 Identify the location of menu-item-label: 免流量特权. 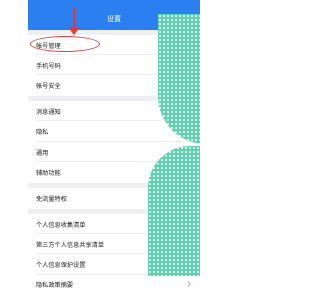
(51, 199).